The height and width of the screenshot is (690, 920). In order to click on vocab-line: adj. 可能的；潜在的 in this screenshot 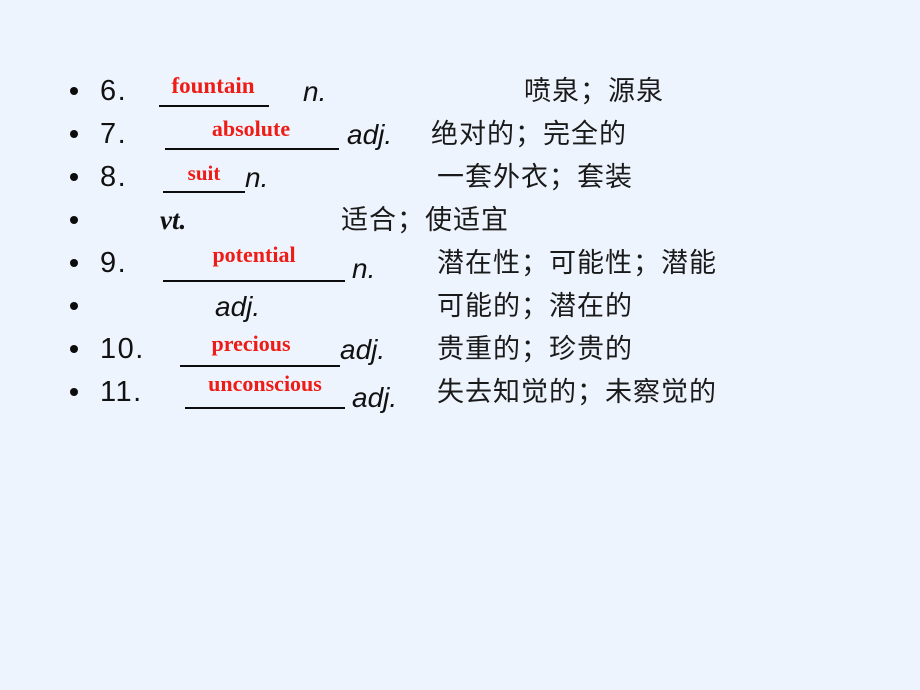, I will do `click(460, 306)`.